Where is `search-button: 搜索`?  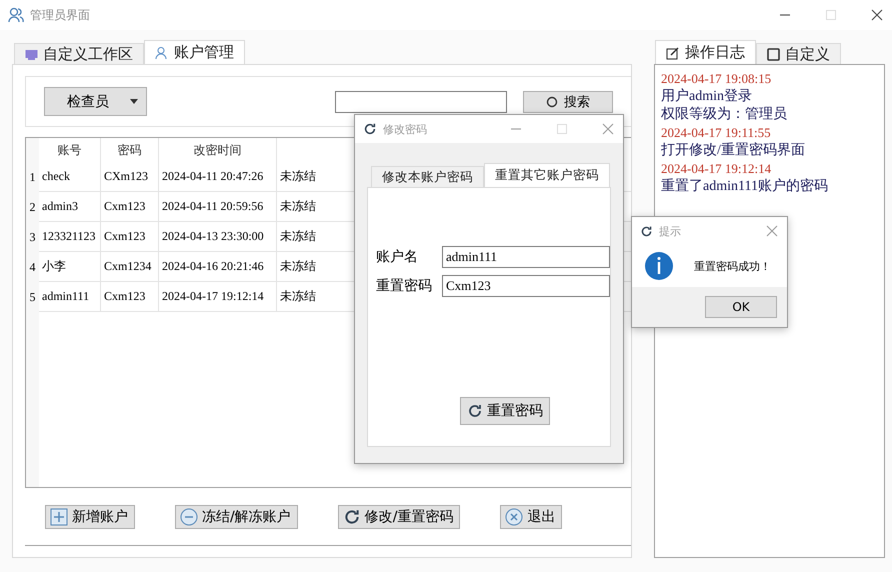
search-button: 搜索 is located at coordinates (568, 101).